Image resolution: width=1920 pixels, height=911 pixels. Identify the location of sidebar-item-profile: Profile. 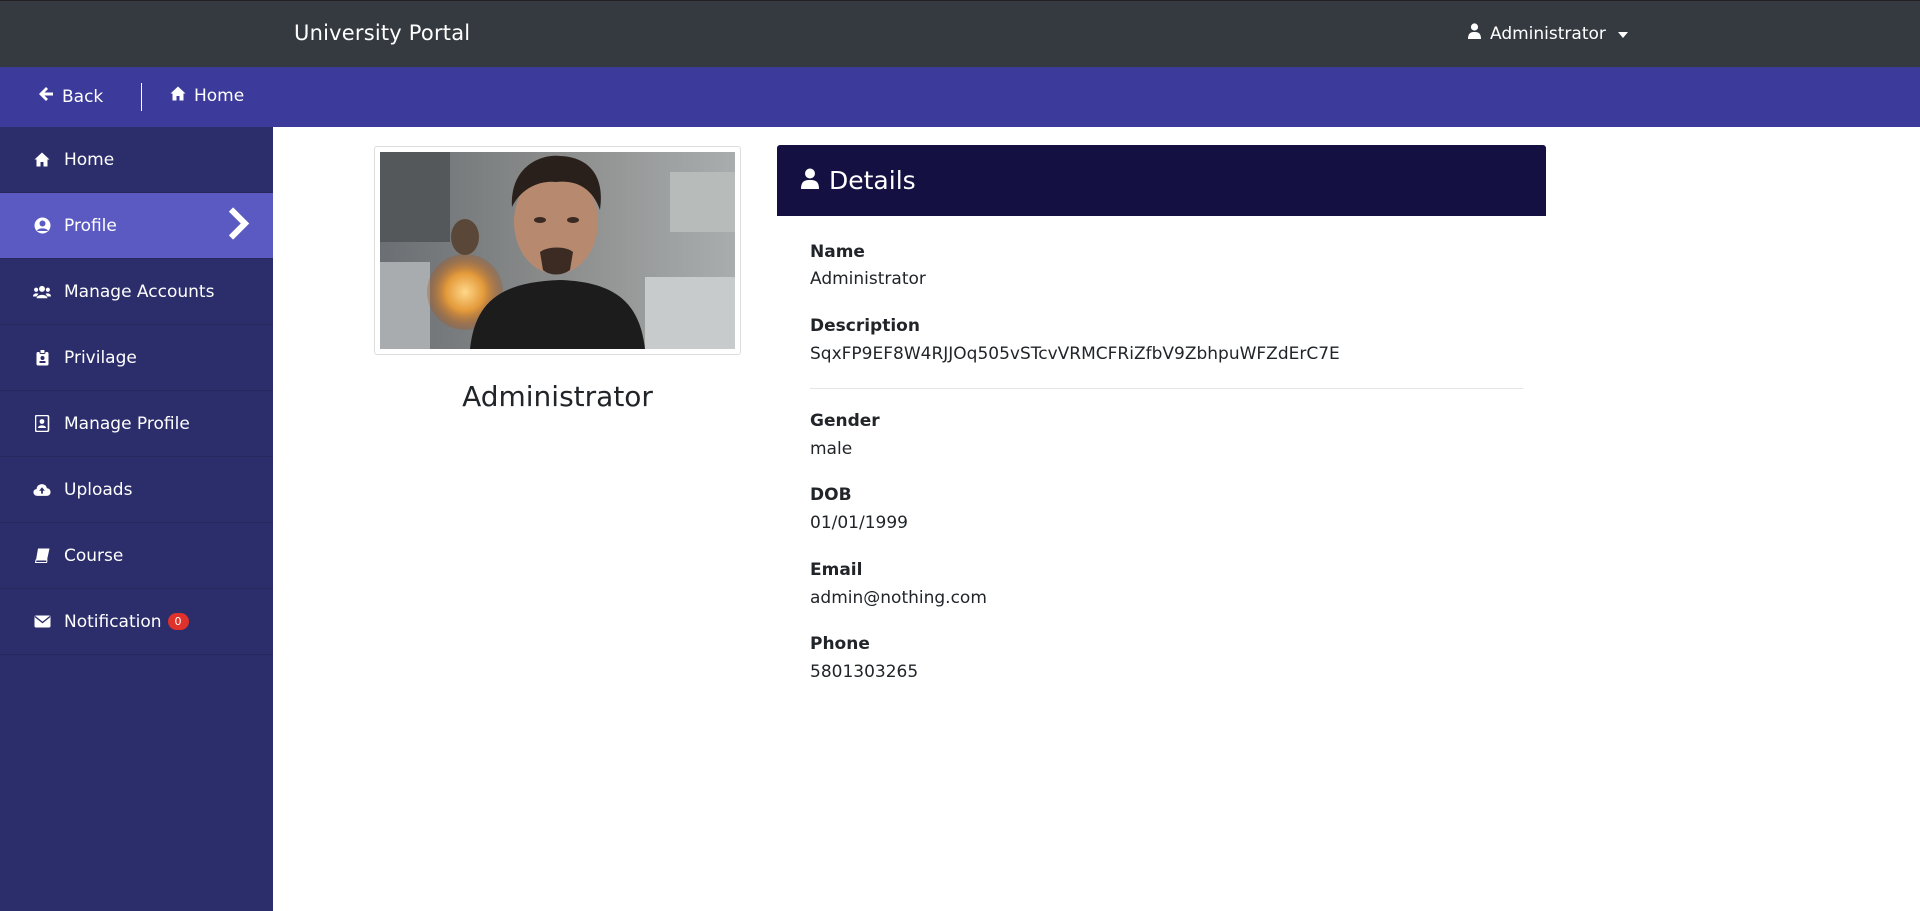
(136, 226).